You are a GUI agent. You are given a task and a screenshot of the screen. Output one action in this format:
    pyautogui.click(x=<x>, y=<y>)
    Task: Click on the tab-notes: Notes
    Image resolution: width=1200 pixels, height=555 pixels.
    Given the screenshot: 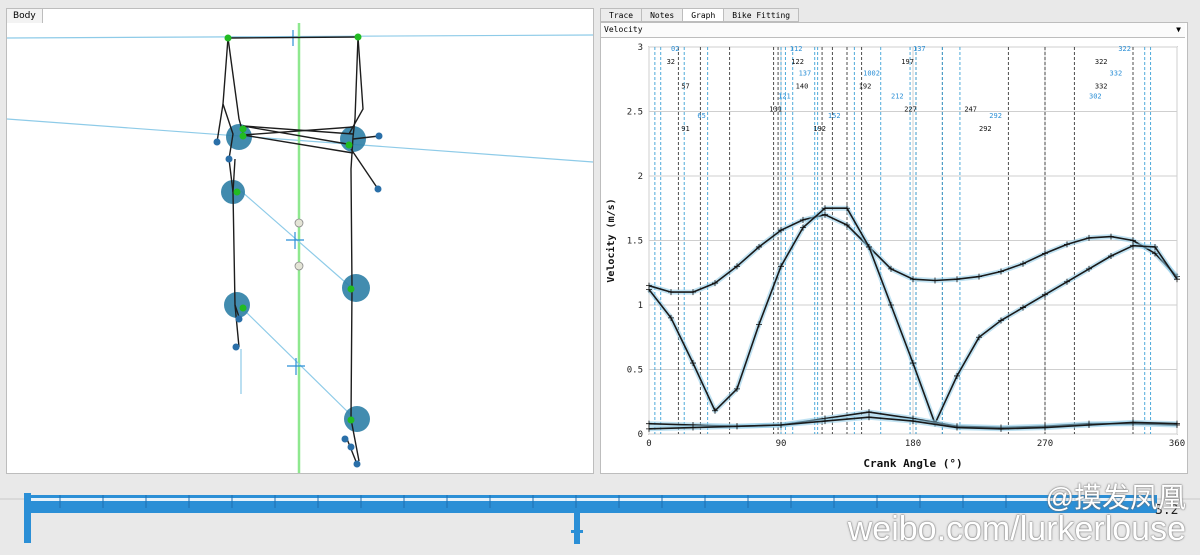 What is the action you would take?
    pyautogui.click(x=662, y=15)
    